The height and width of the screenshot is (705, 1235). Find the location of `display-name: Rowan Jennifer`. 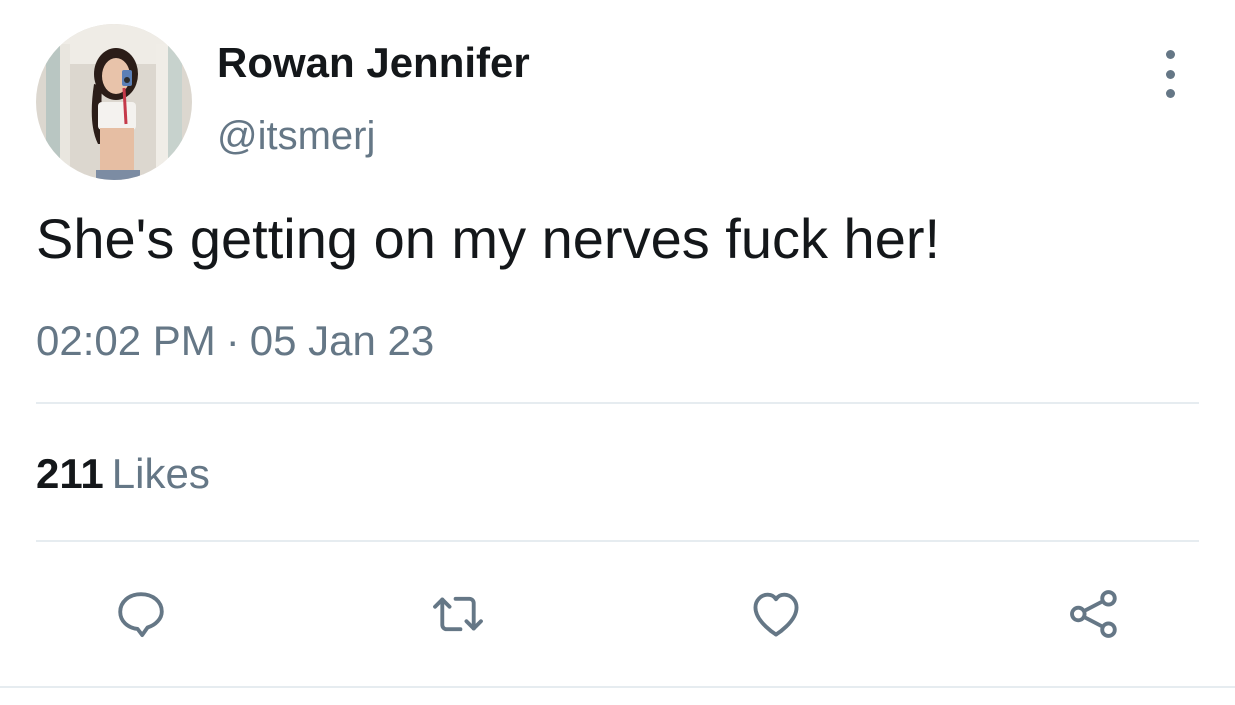

display-name: Rowan Jennifer is located at coordinates (373, 63).